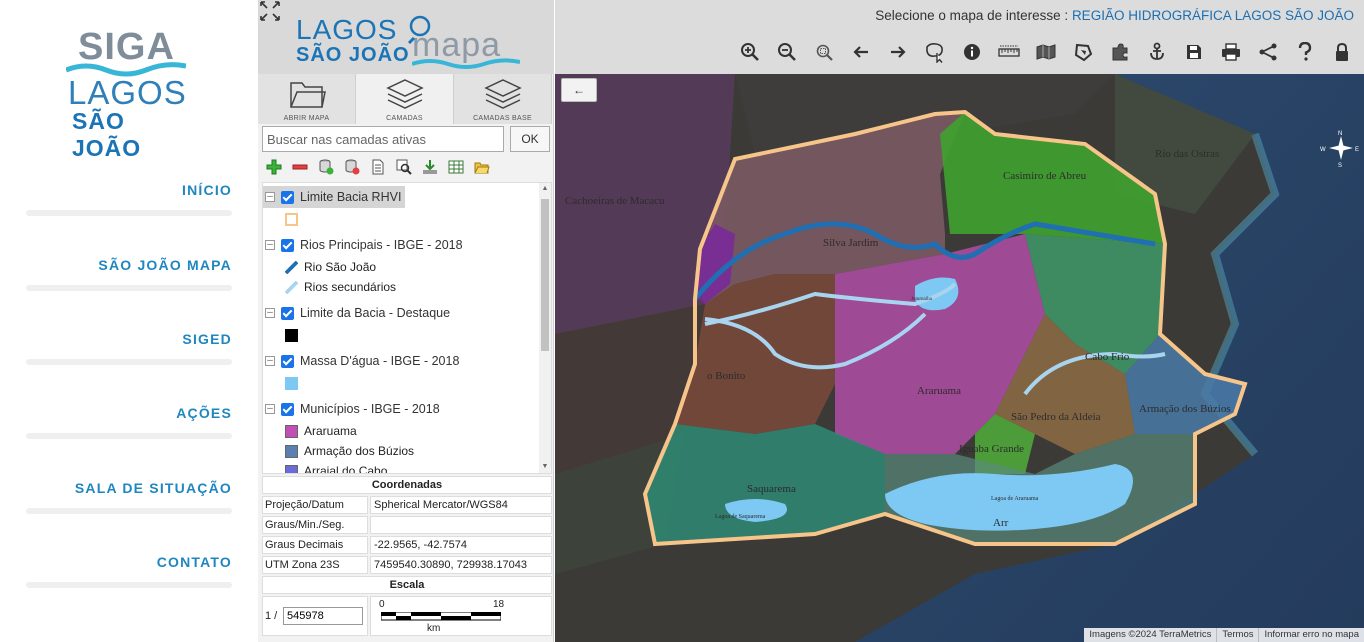 Image resolution: width=1364 pixels, height=642 pixels. Describe the element at coordinates (1008, 52) in the screenshot. I see `measure-icon` at that location.